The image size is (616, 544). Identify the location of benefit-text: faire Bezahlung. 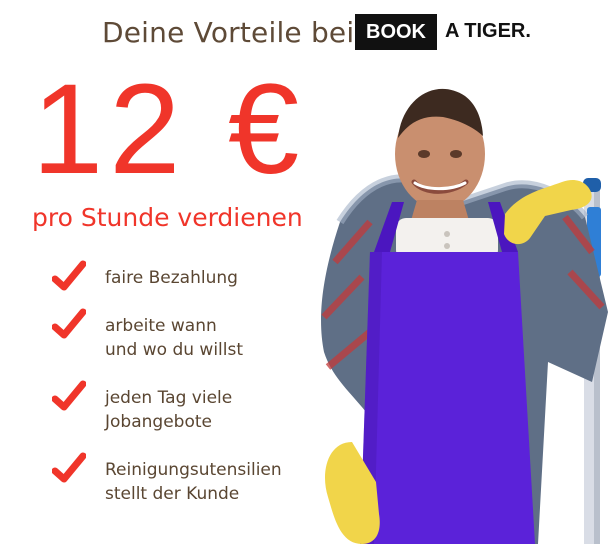
(171, 278).